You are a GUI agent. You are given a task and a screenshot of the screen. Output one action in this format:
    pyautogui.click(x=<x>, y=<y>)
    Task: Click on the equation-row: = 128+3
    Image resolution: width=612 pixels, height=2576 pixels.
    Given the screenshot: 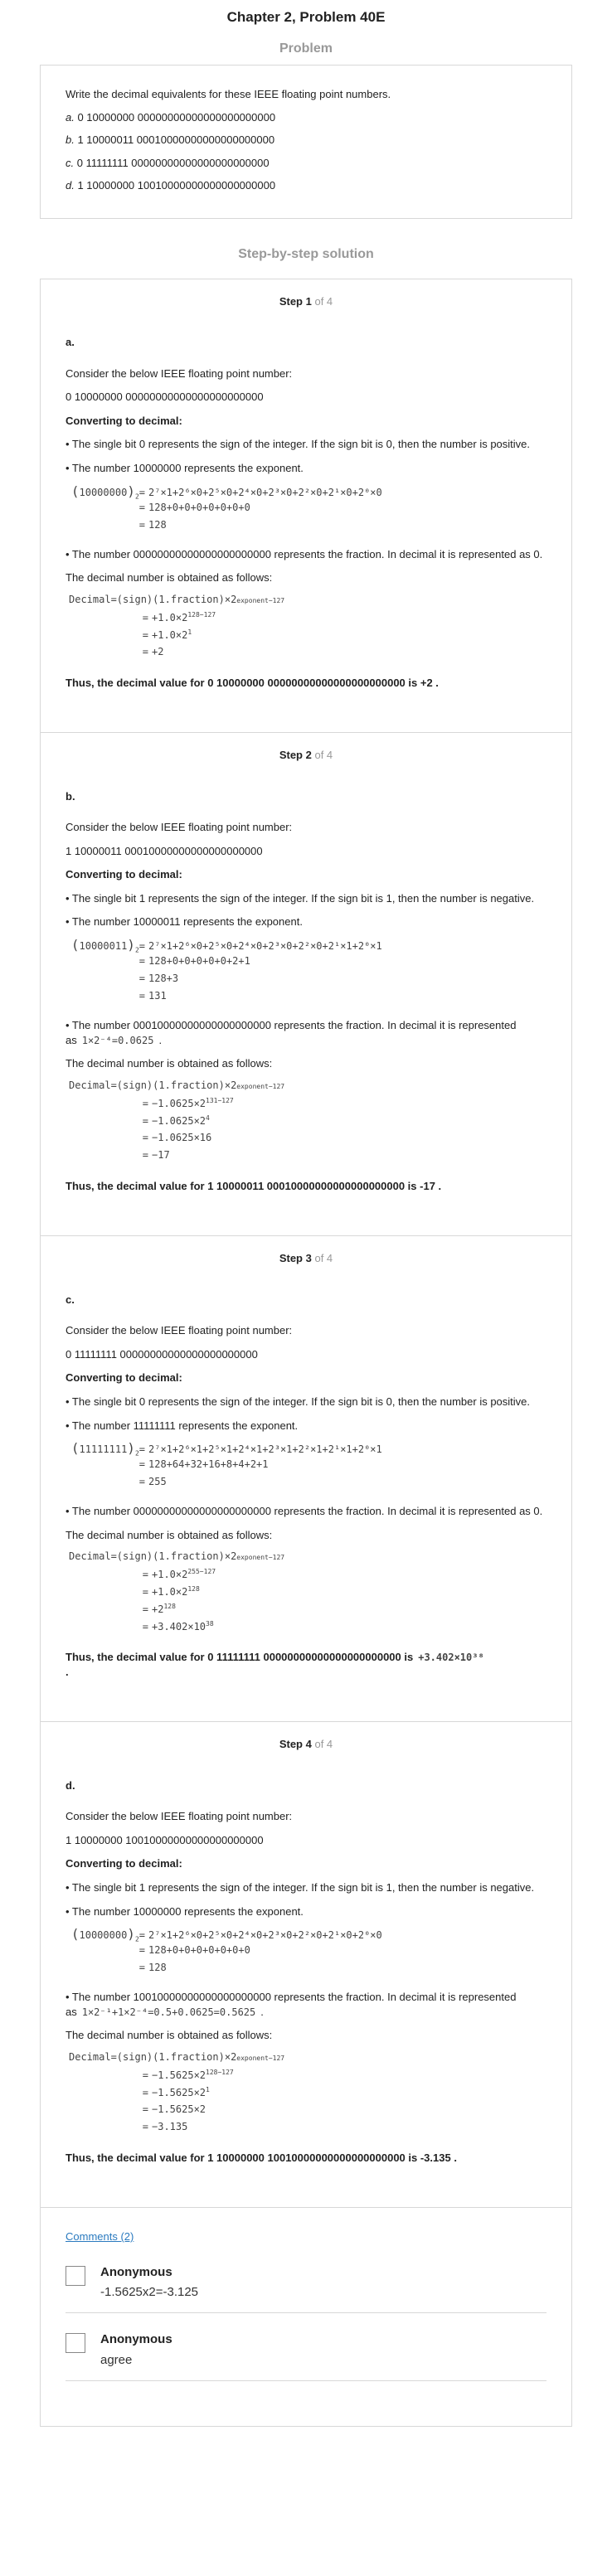 What is the action you would take?
    pyautogui.click(x=306, y=982)
    